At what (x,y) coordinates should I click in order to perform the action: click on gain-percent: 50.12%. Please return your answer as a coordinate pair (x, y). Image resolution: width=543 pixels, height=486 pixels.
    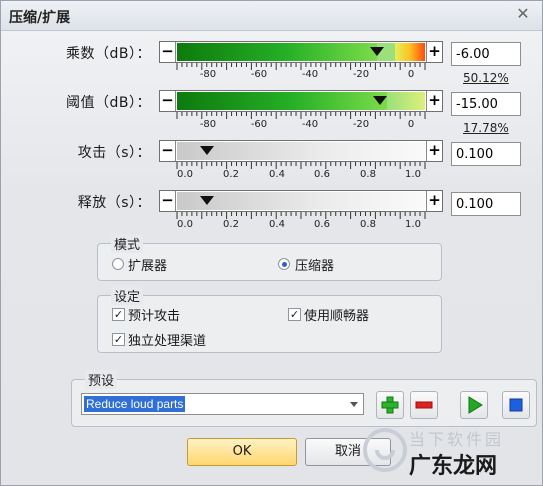
    Looking at the image, I should click on (486, 78).